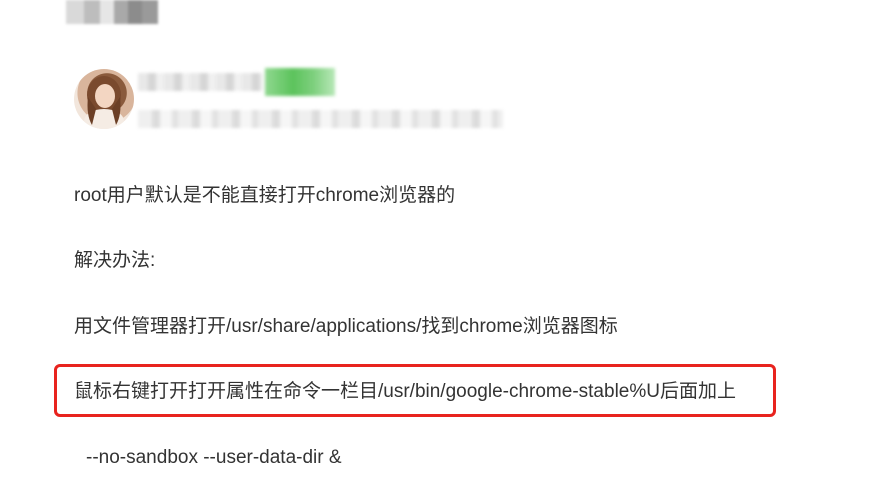 Image resolution: width=891 pixels, height=499 pixels. I want to click on paragraph-solution-heading: 解决办法:, so click(115, 260).